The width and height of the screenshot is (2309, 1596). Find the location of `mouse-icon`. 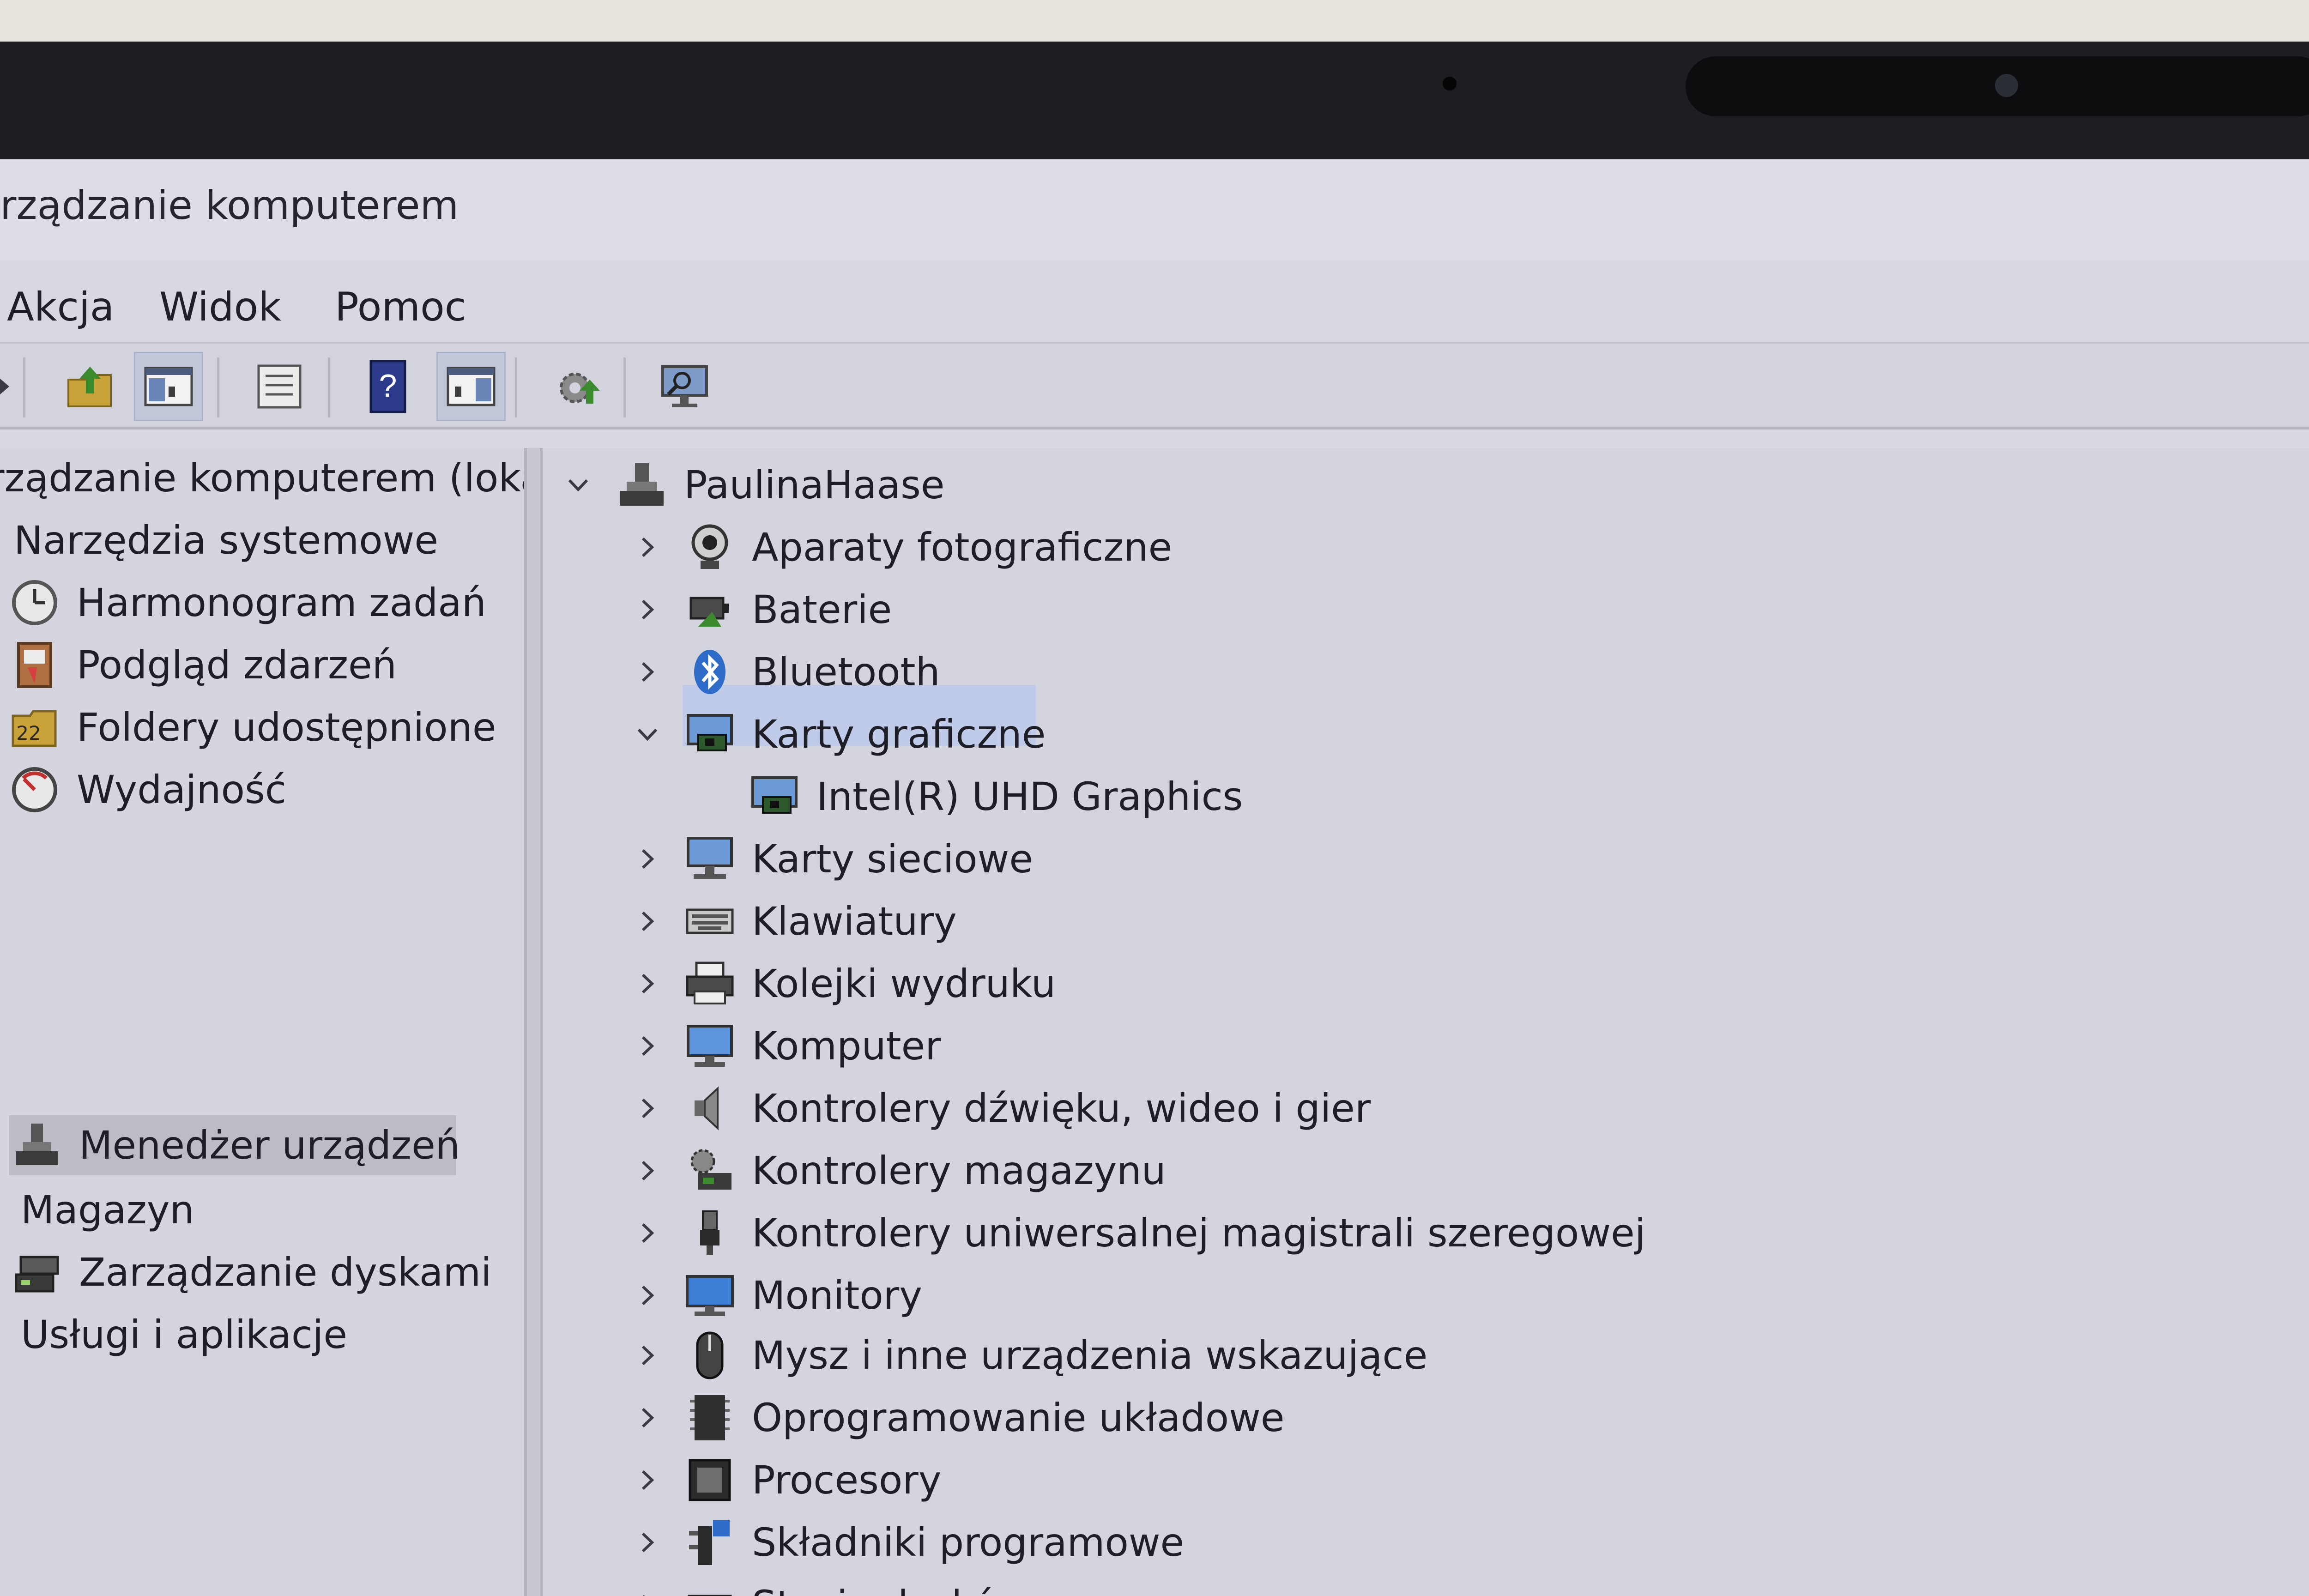

mouse-icon is located at coordinates (710, 1355).